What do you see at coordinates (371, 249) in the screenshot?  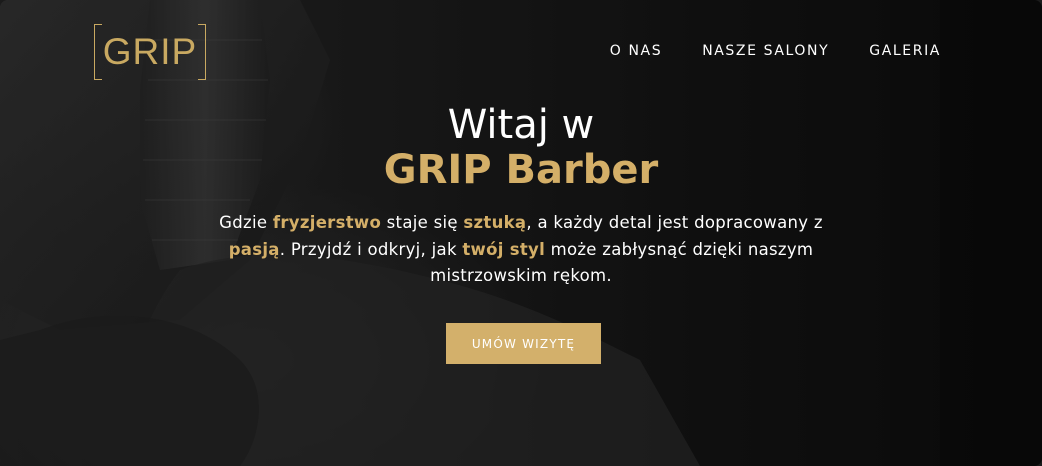 I see `desc-text: . Przyjdź i odkryj, jak` at bounding box center [371, 249].